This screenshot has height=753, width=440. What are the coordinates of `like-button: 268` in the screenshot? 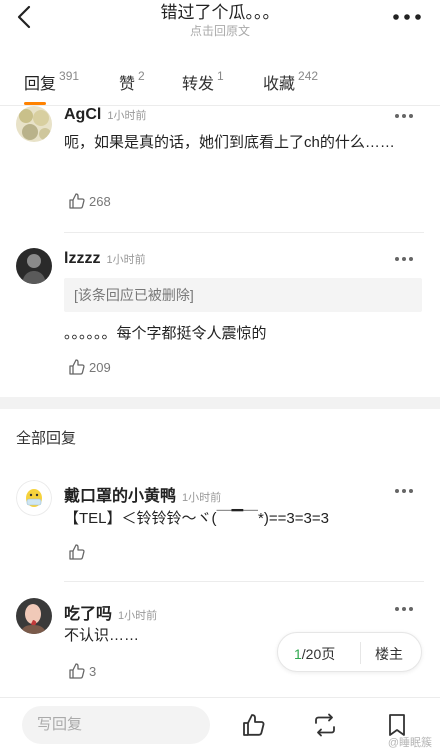 It's located at (89, 201).